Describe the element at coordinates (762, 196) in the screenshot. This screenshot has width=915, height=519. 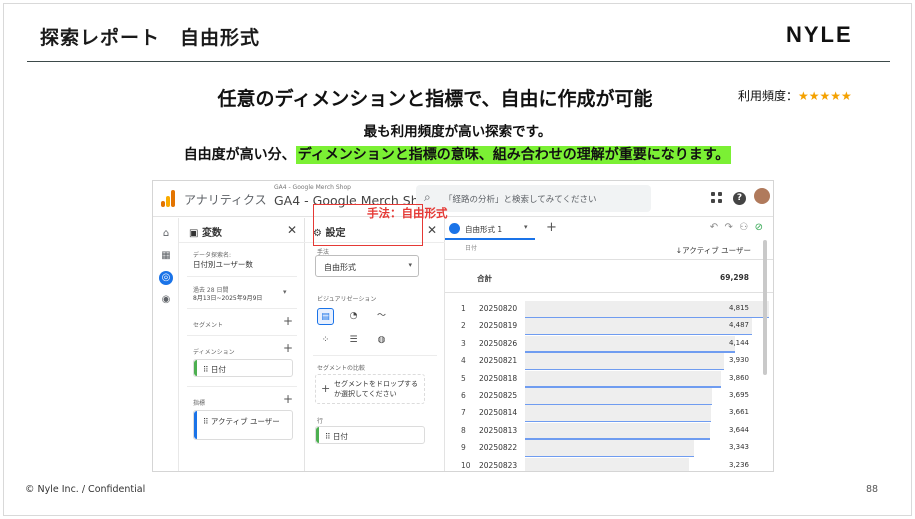
I see `avatar` at that location.